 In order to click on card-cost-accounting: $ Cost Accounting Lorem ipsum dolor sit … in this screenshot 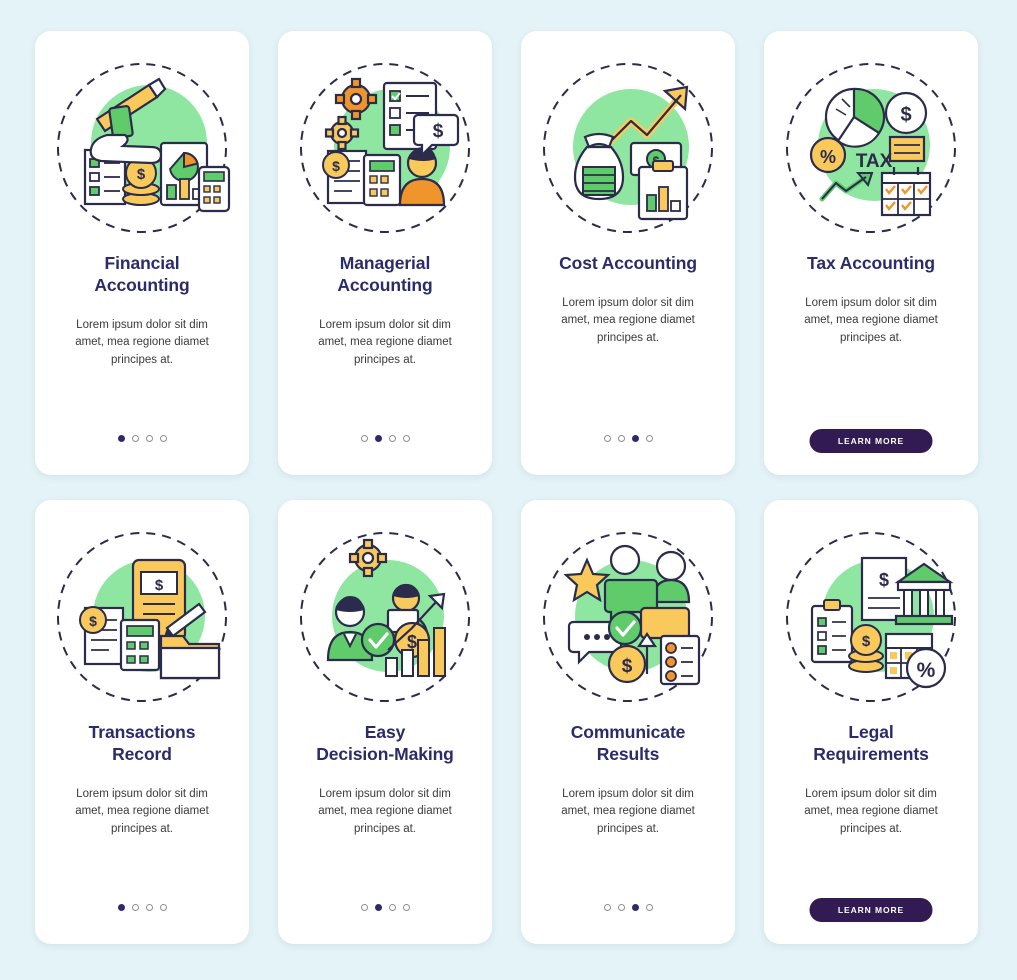, I will do `click(628, 253)`.